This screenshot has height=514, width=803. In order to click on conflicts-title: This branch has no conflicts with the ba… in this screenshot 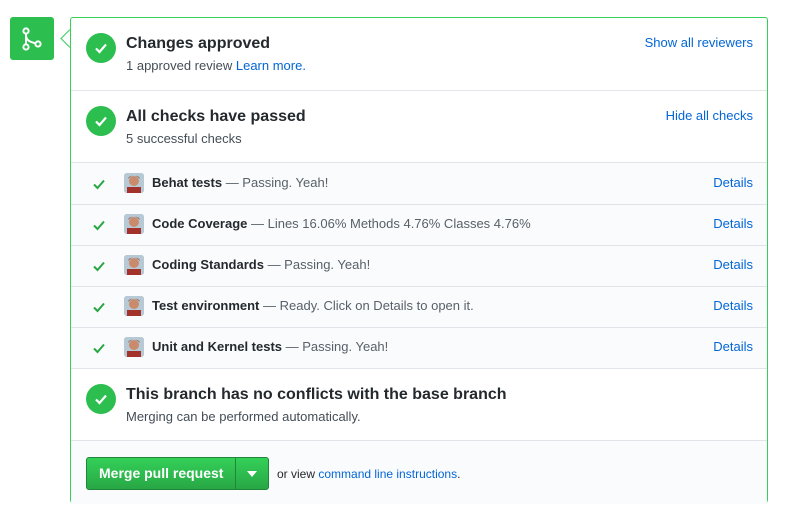, I will do `click(316, 394)`.